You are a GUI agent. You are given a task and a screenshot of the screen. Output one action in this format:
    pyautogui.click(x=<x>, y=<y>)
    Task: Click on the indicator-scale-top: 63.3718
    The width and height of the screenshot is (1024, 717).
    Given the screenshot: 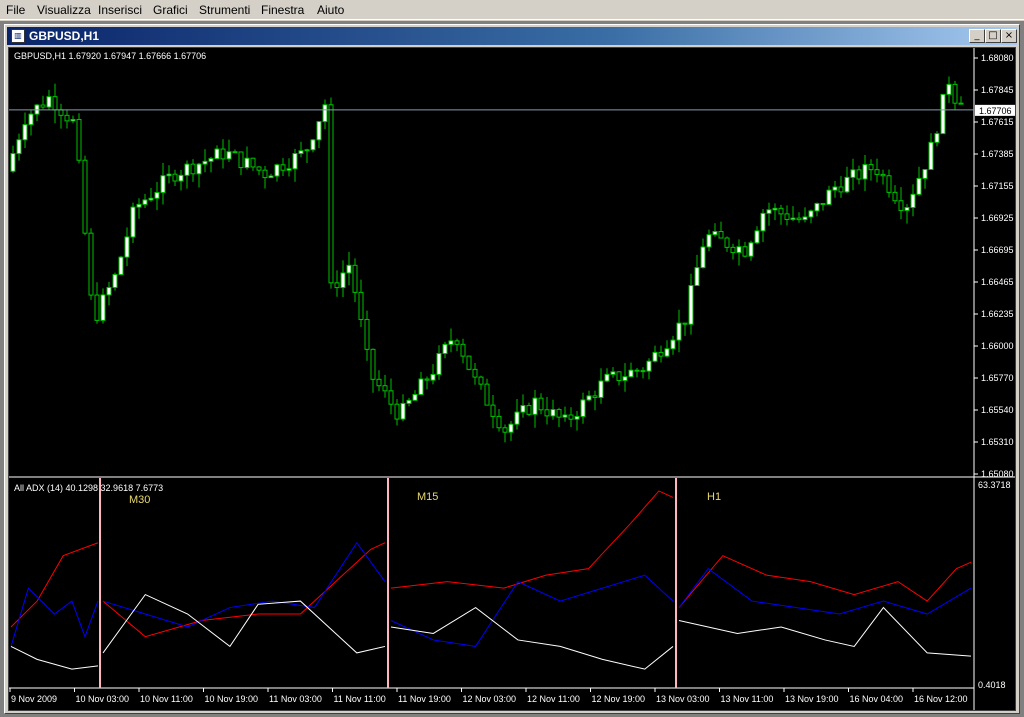 What is the action you would take?
    pyautogui.click(x=994, y=485)
    